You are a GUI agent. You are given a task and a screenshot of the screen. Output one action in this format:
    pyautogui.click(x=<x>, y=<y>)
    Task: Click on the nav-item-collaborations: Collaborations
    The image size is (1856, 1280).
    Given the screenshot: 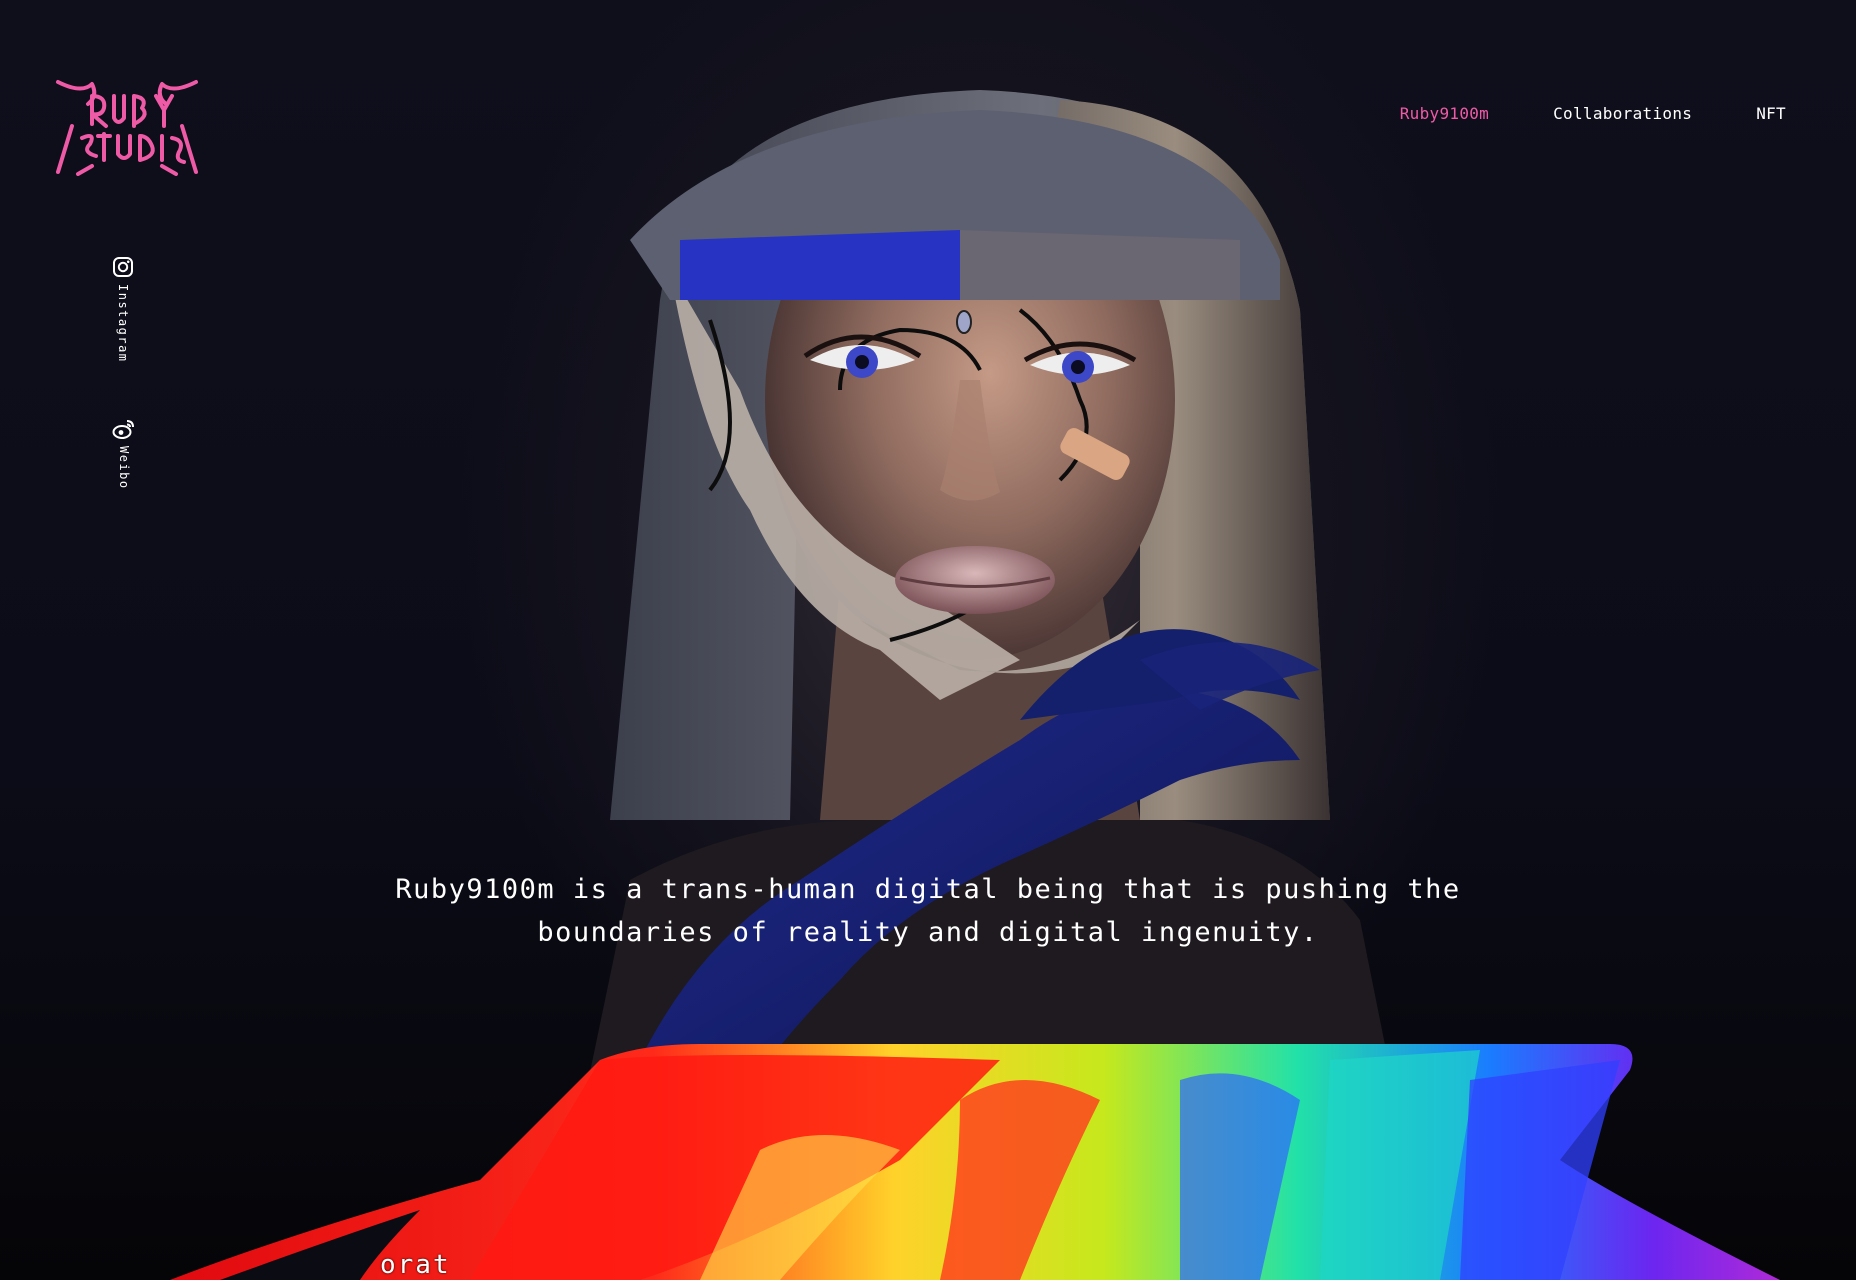 What is the action you would take?
    pyautogui.click(x=1622, y=113)
    